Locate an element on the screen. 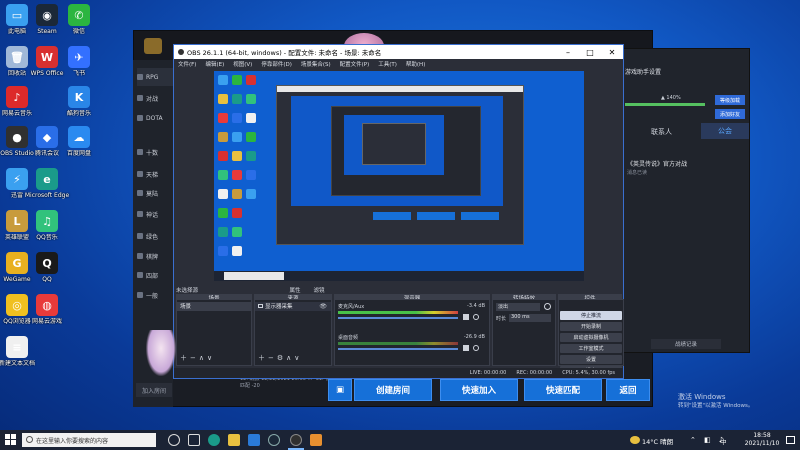 The height and width of the screenshot is (450, 800). join-room-button: 加入房间 is located at coordinates (154, 390).